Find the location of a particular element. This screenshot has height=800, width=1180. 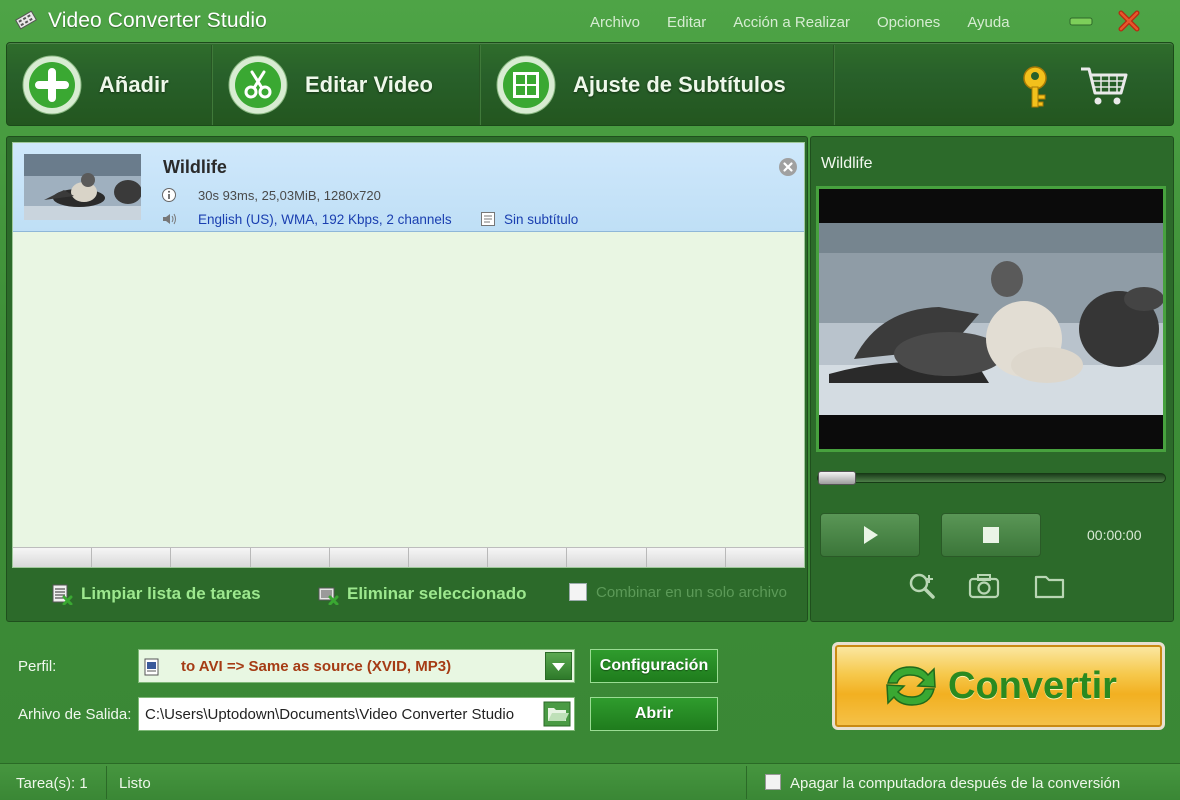

merge-label: Combinar en un solo archivo is located at coordinates (691, 592).